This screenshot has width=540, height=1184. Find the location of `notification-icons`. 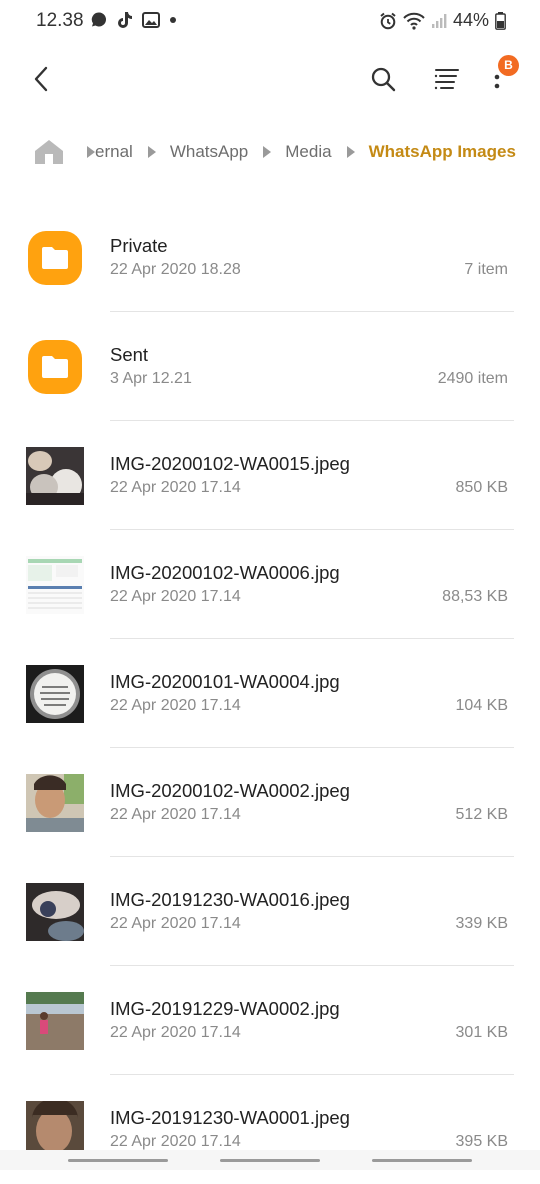

notification-icons is located at coordinates (133, 20).